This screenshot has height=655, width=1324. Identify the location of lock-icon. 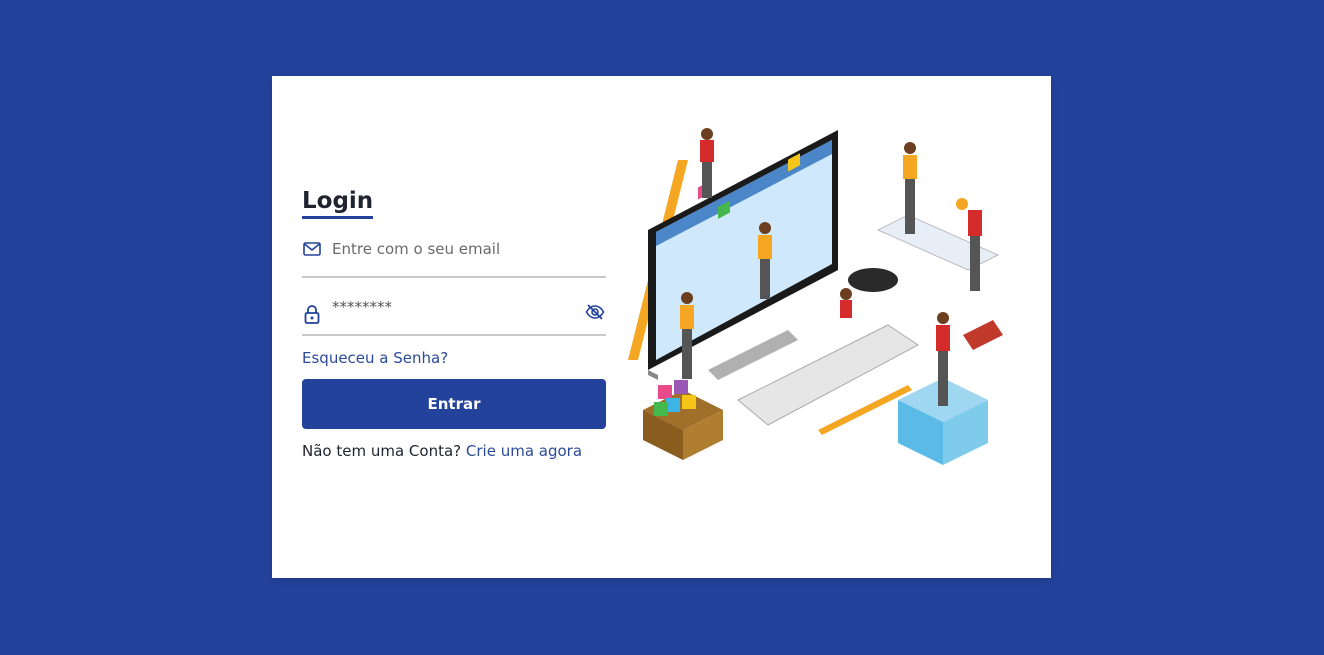
(312, 314).